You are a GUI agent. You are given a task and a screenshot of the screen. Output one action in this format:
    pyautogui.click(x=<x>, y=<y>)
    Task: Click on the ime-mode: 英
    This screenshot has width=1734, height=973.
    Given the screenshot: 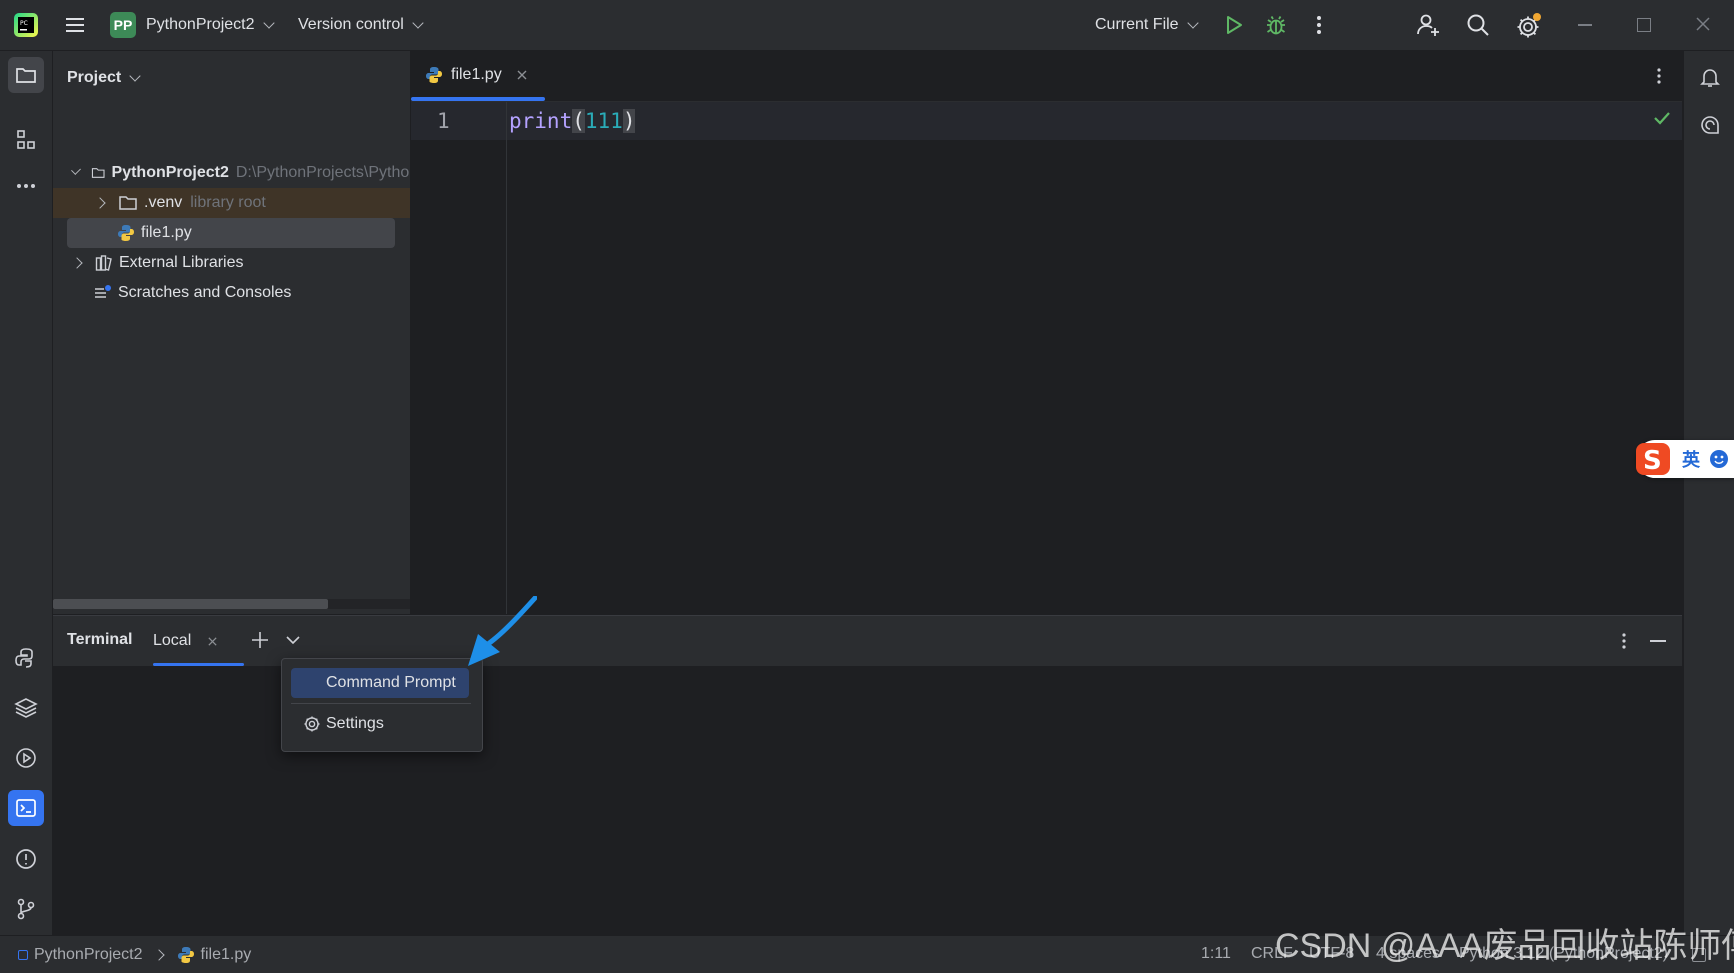 What is the action you would take?
    pyautogui.click(x=1691, y=460)
    